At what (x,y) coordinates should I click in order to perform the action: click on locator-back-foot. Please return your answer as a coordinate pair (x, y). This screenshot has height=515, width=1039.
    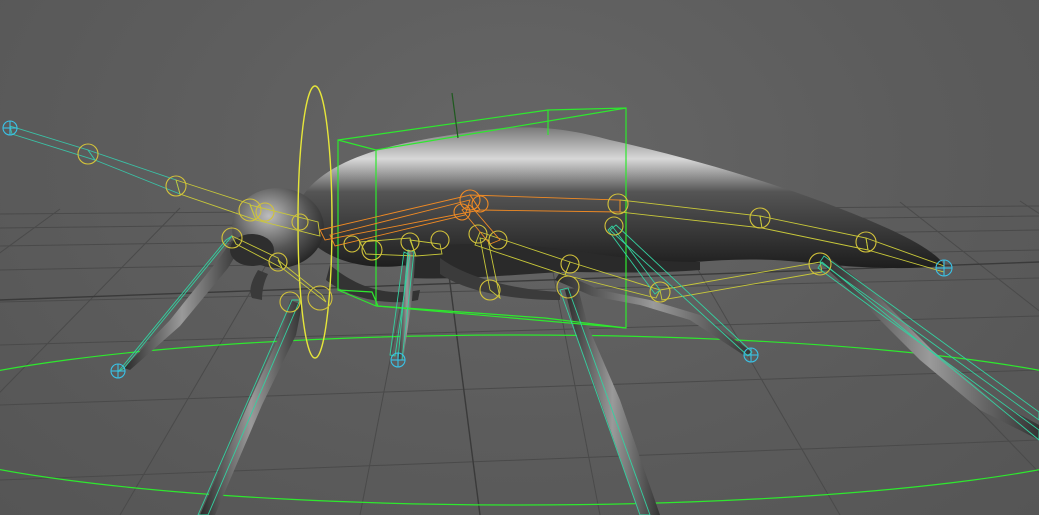
    Looking at the image, I should click on (751, 355).